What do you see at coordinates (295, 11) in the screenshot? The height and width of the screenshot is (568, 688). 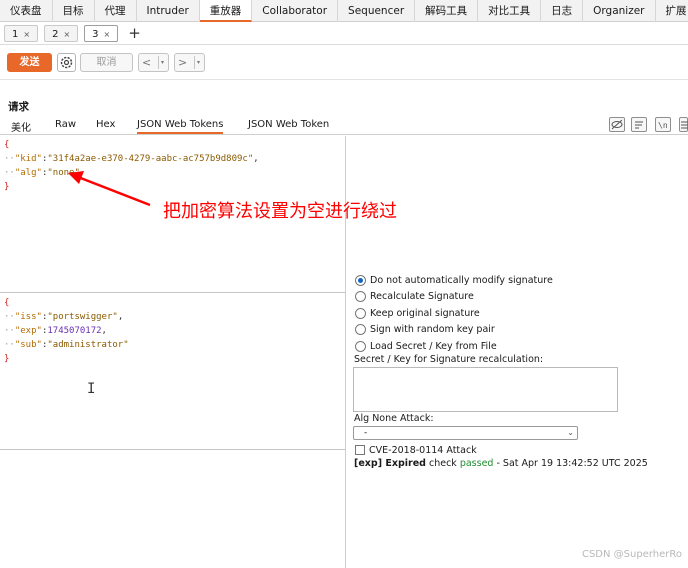 I see `tab-collaborator: Collaborator` at bounding box center [295, 11].